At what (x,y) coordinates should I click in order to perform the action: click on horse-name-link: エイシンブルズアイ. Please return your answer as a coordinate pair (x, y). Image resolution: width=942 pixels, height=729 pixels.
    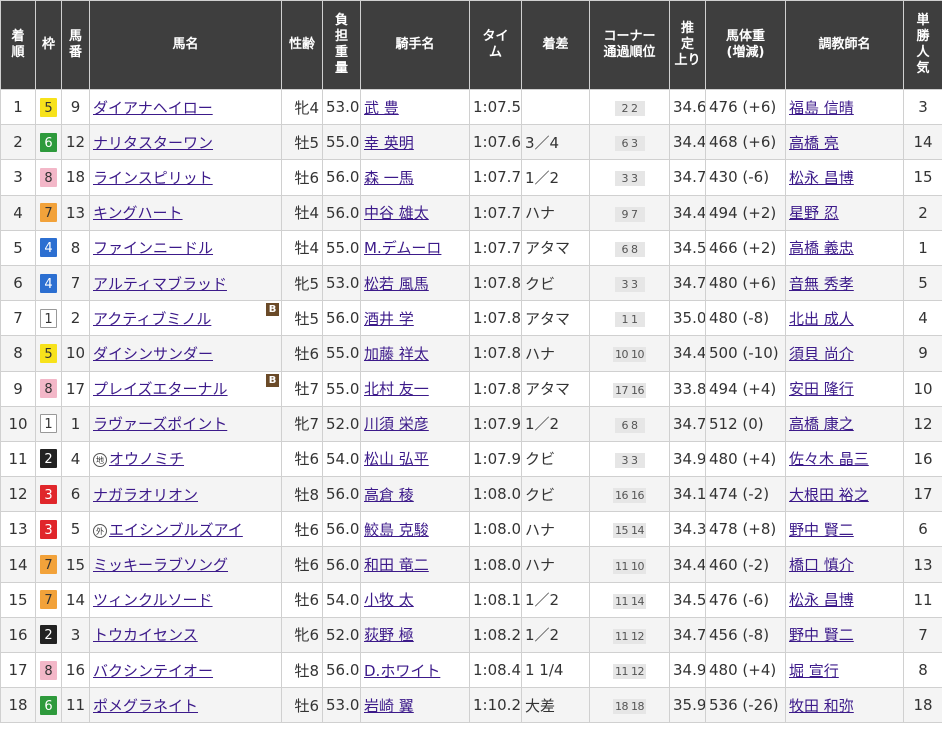
    Looking at the image, I should click on (176, 530).